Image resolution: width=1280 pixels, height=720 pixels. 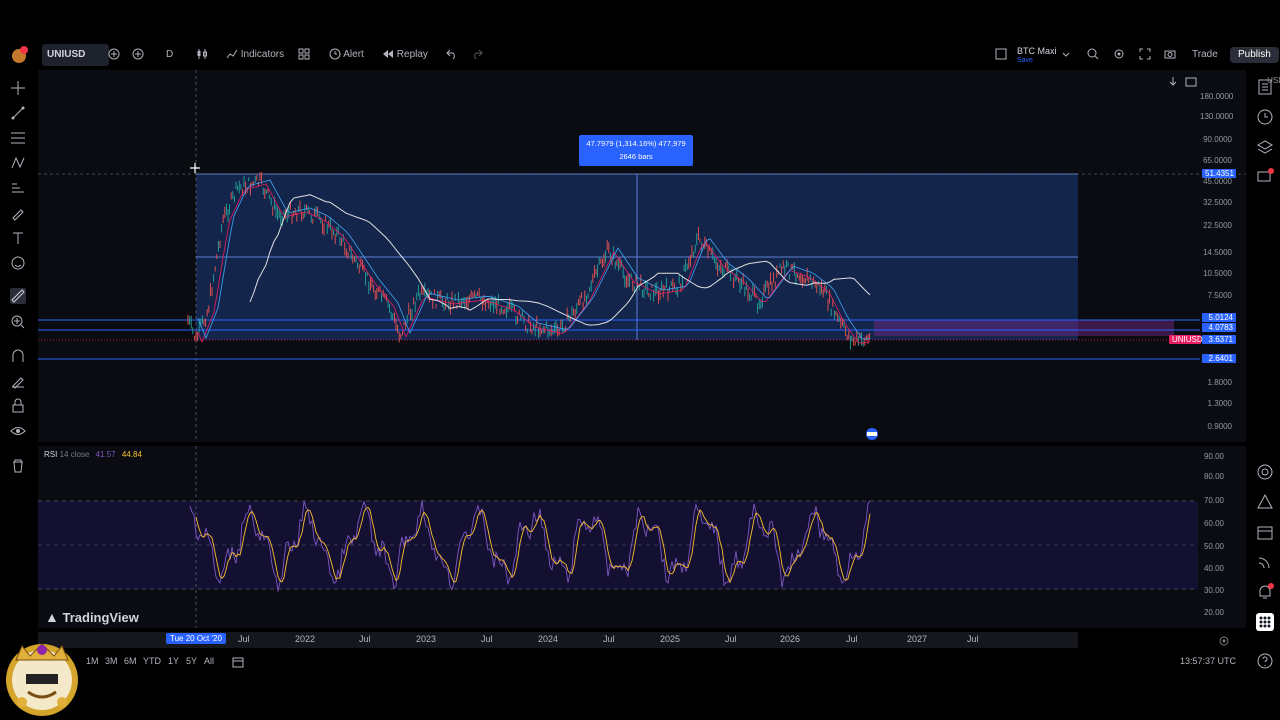 What do you see at coordinates (111, 661) in the screenshot?
I see `range-3m: 3M` at bounding box center [111, 661].